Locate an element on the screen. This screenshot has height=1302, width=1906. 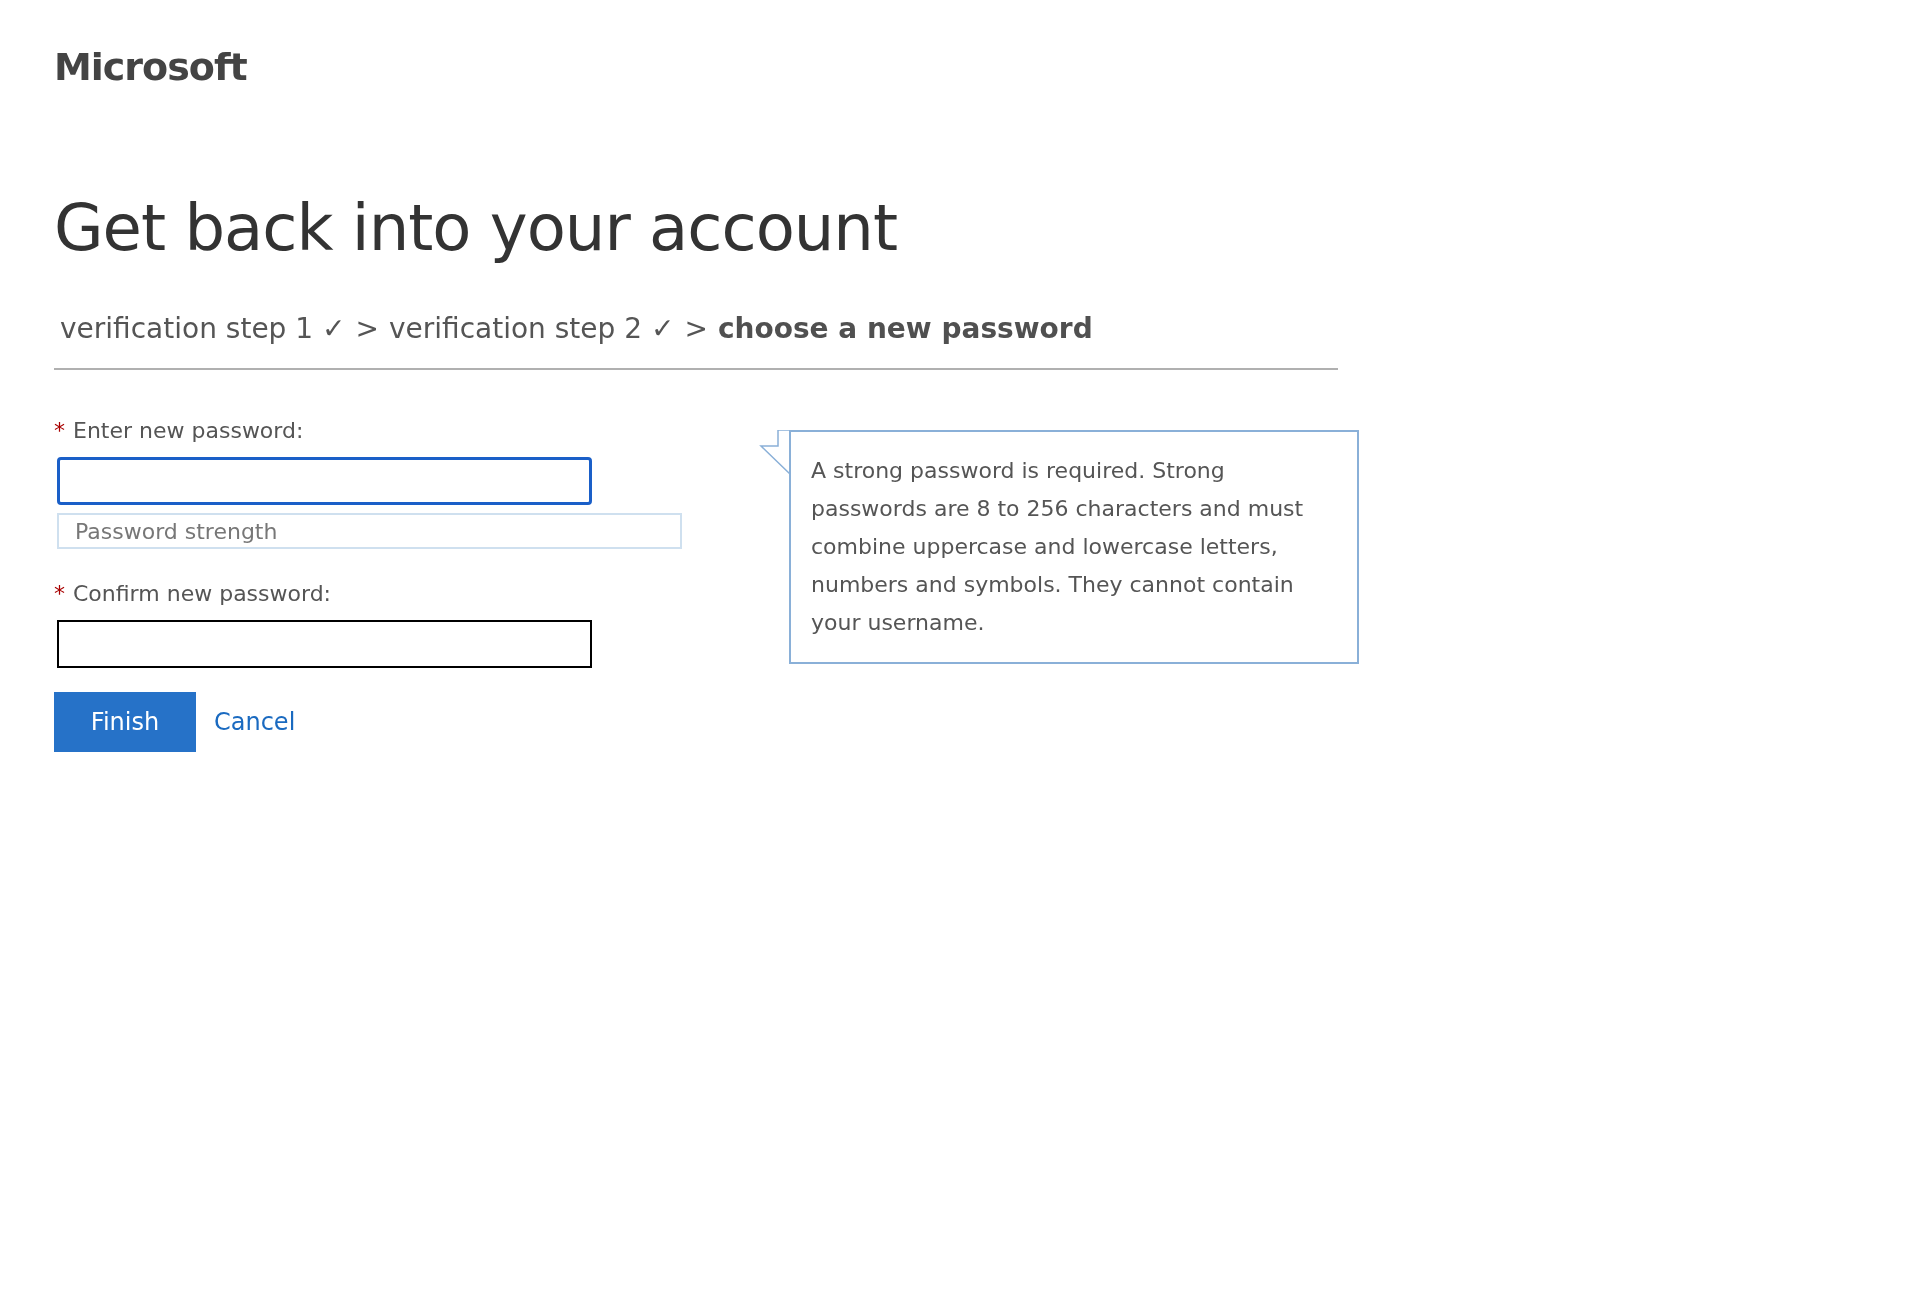
breadcrumb-step: choose a new password is located at coordinates (905, 329).